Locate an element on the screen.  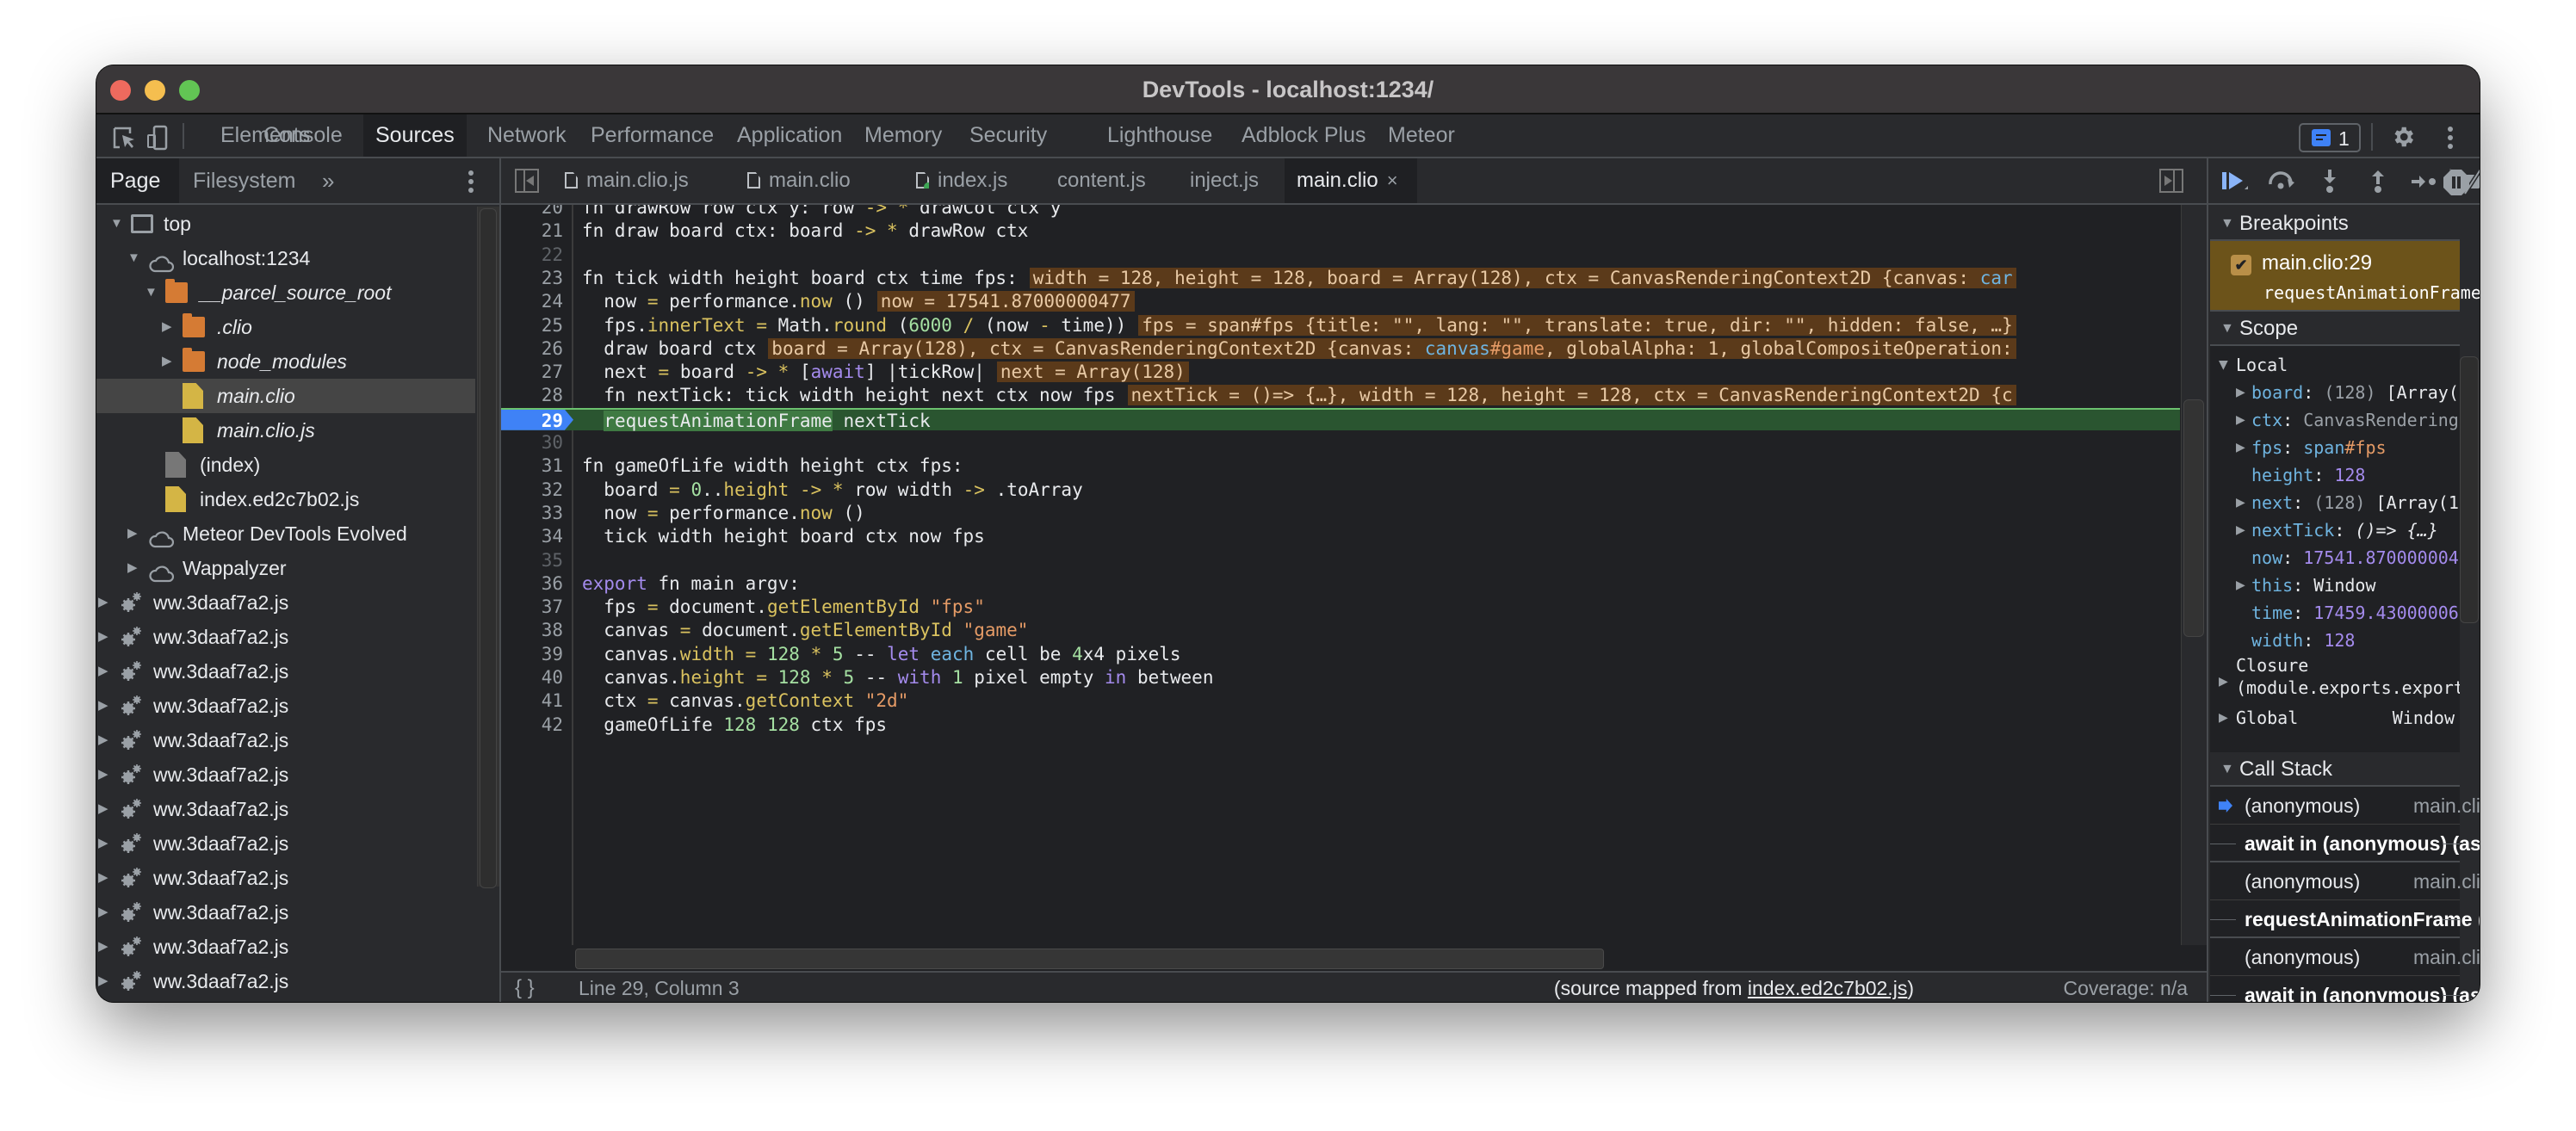
code-line: 37 fps = document.getElementById "fps" is located at coordinates (1340, 607).